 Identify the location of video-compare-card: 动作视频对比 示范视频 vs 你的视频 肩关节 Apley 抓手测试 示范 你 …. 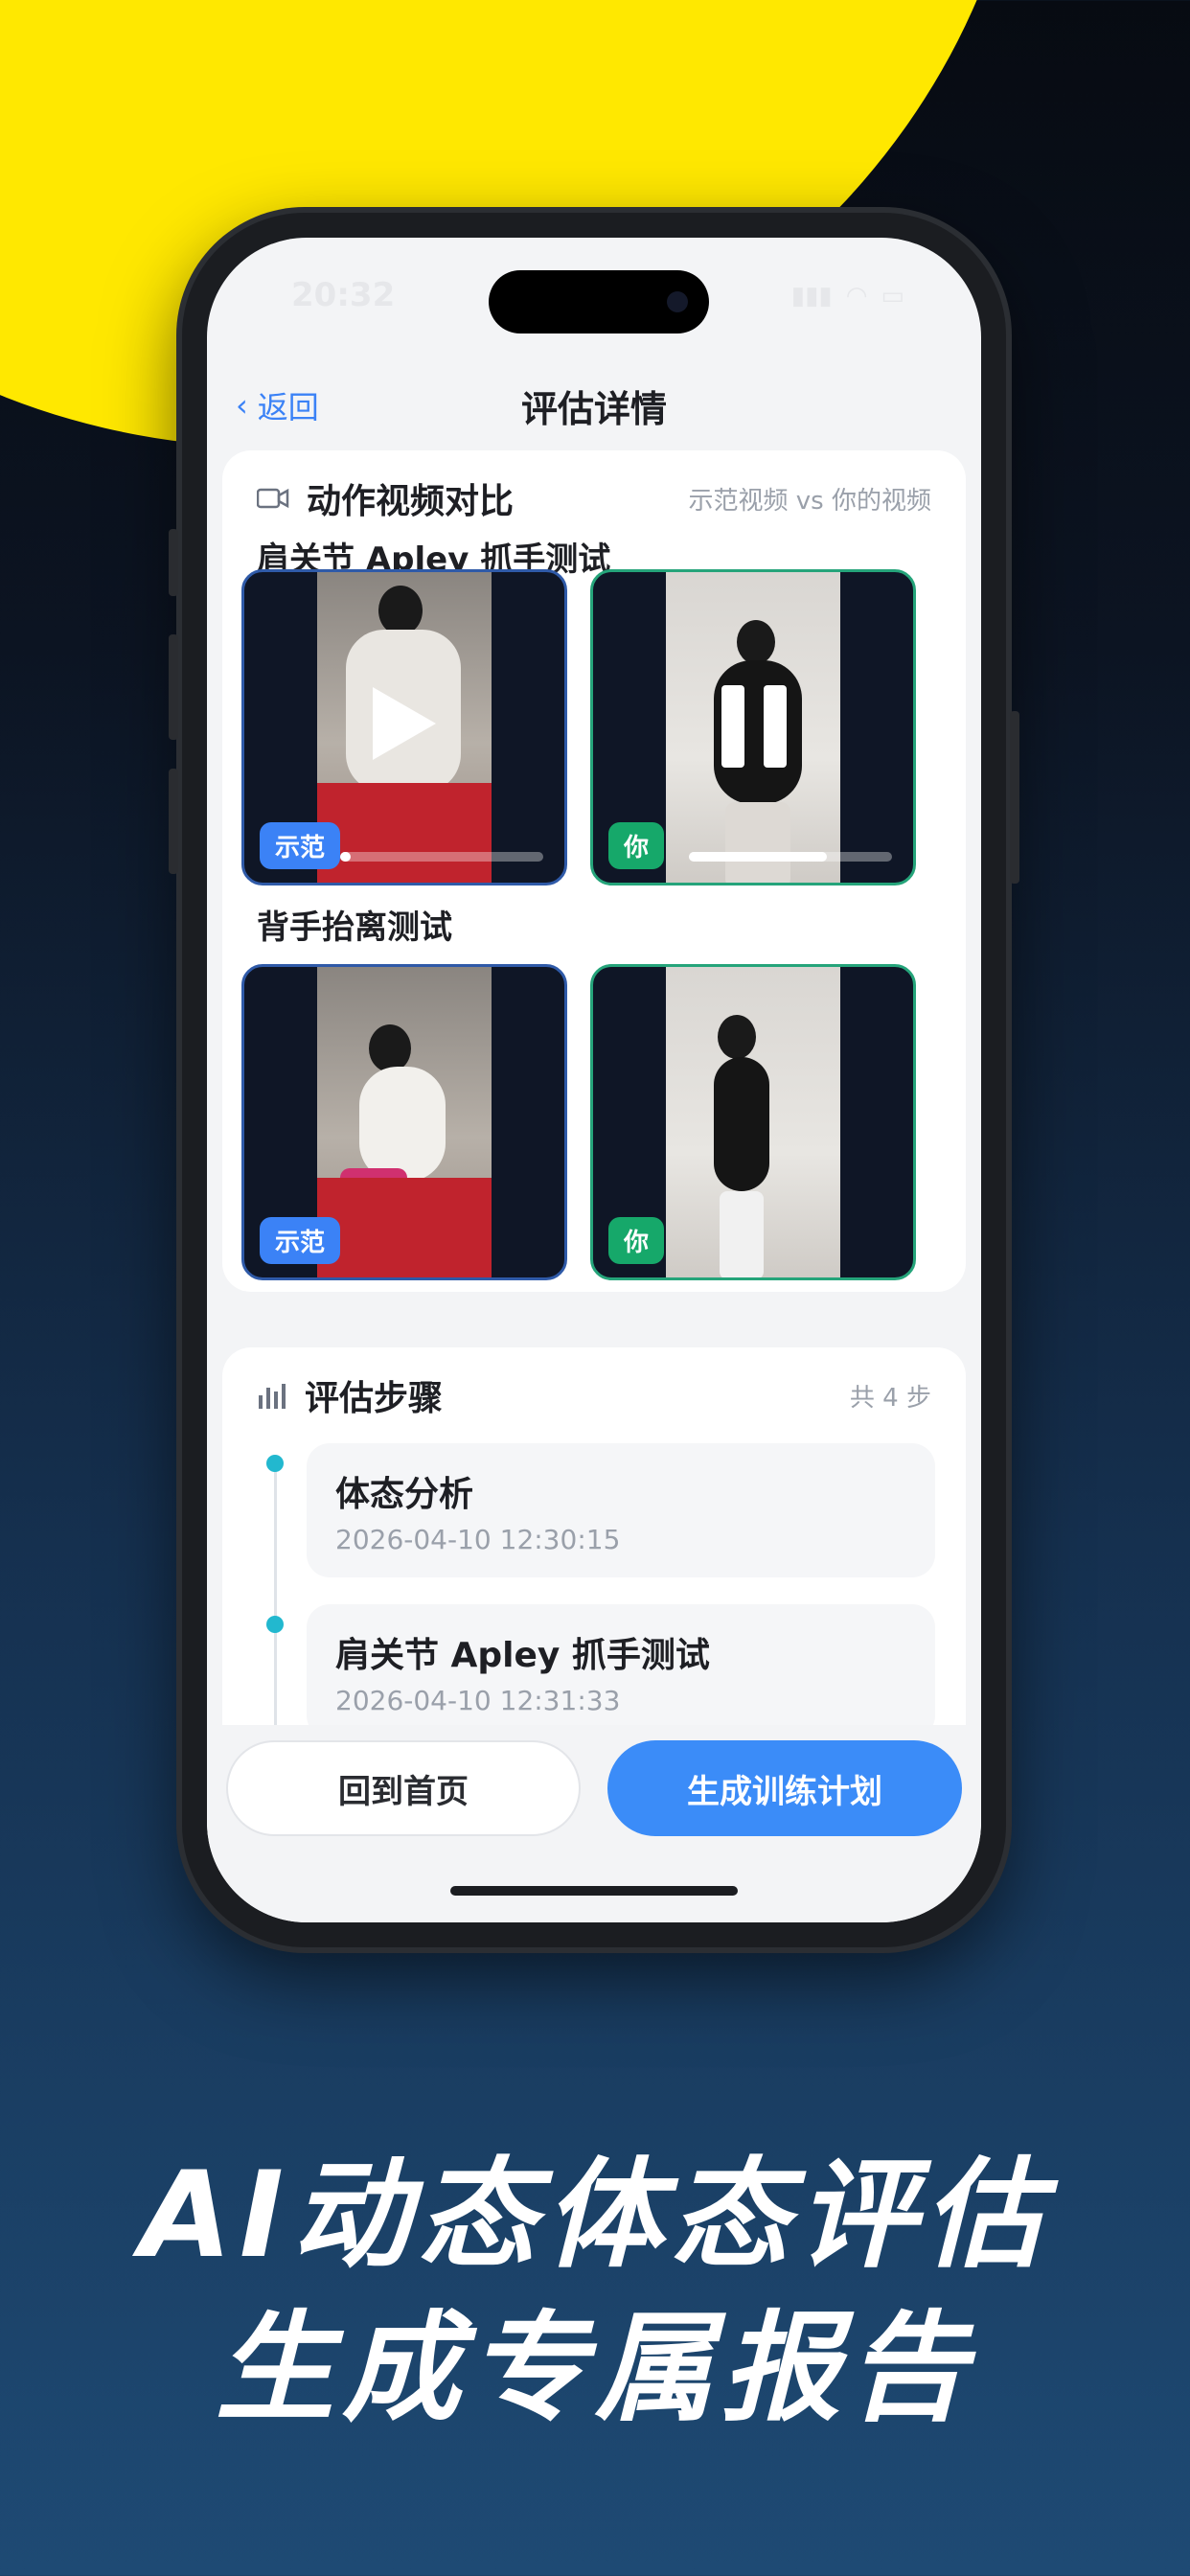
(594, 726).